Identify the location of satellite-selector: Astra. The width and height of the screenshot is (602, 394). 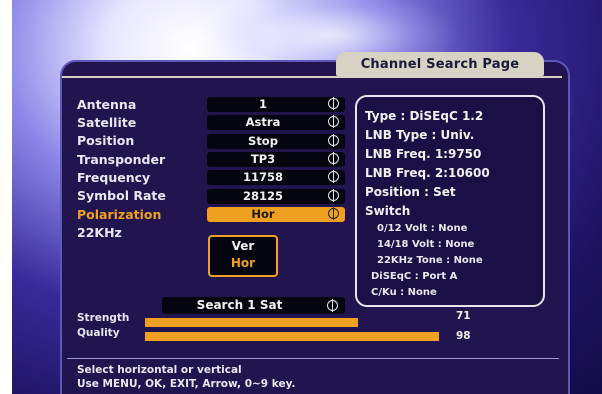
(276, 122).